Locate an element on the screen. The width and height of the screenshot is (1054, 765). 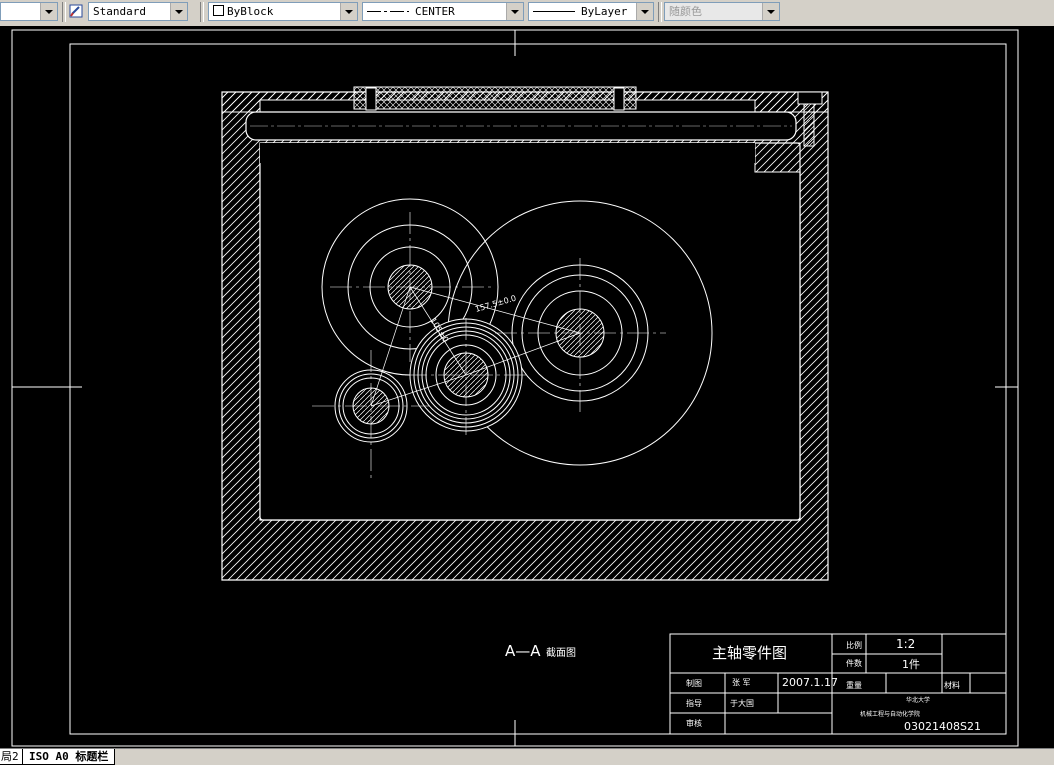
tab-current-layout: ISO A0 标题栏 is located at coordinates (69, 757).